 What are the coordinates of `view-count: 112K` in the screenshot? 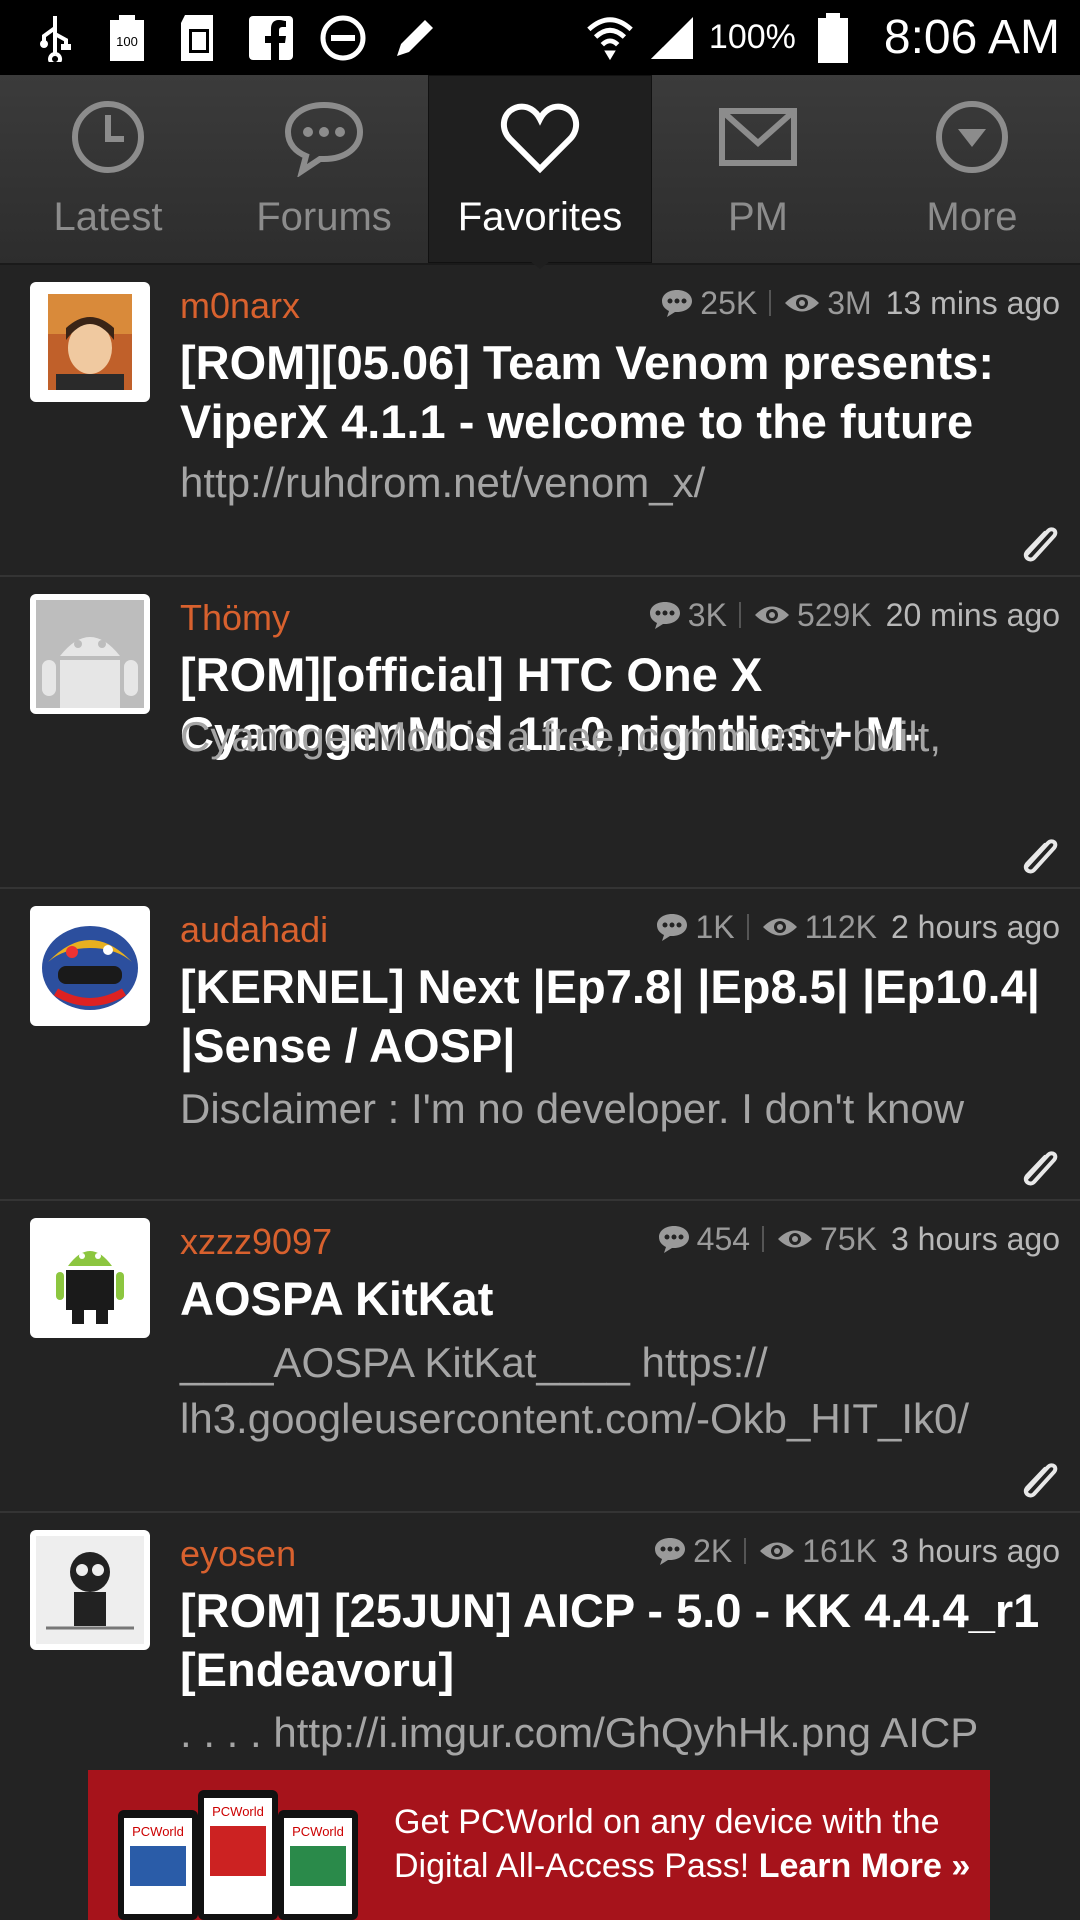 It's located at (840, 926).